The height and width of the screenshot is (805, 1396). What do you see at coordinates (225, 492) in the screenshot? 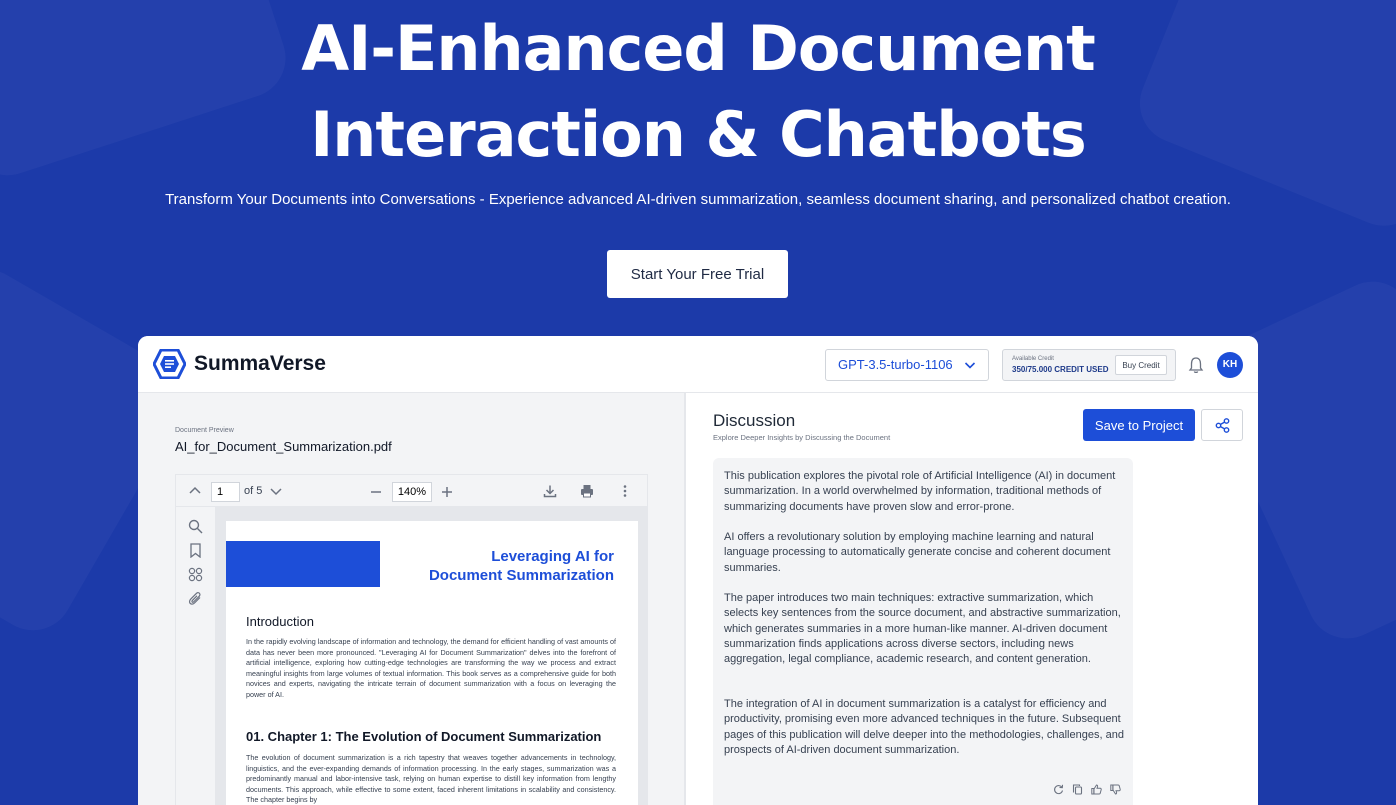
I see `page-number-input` at bounding box center [225, 492].